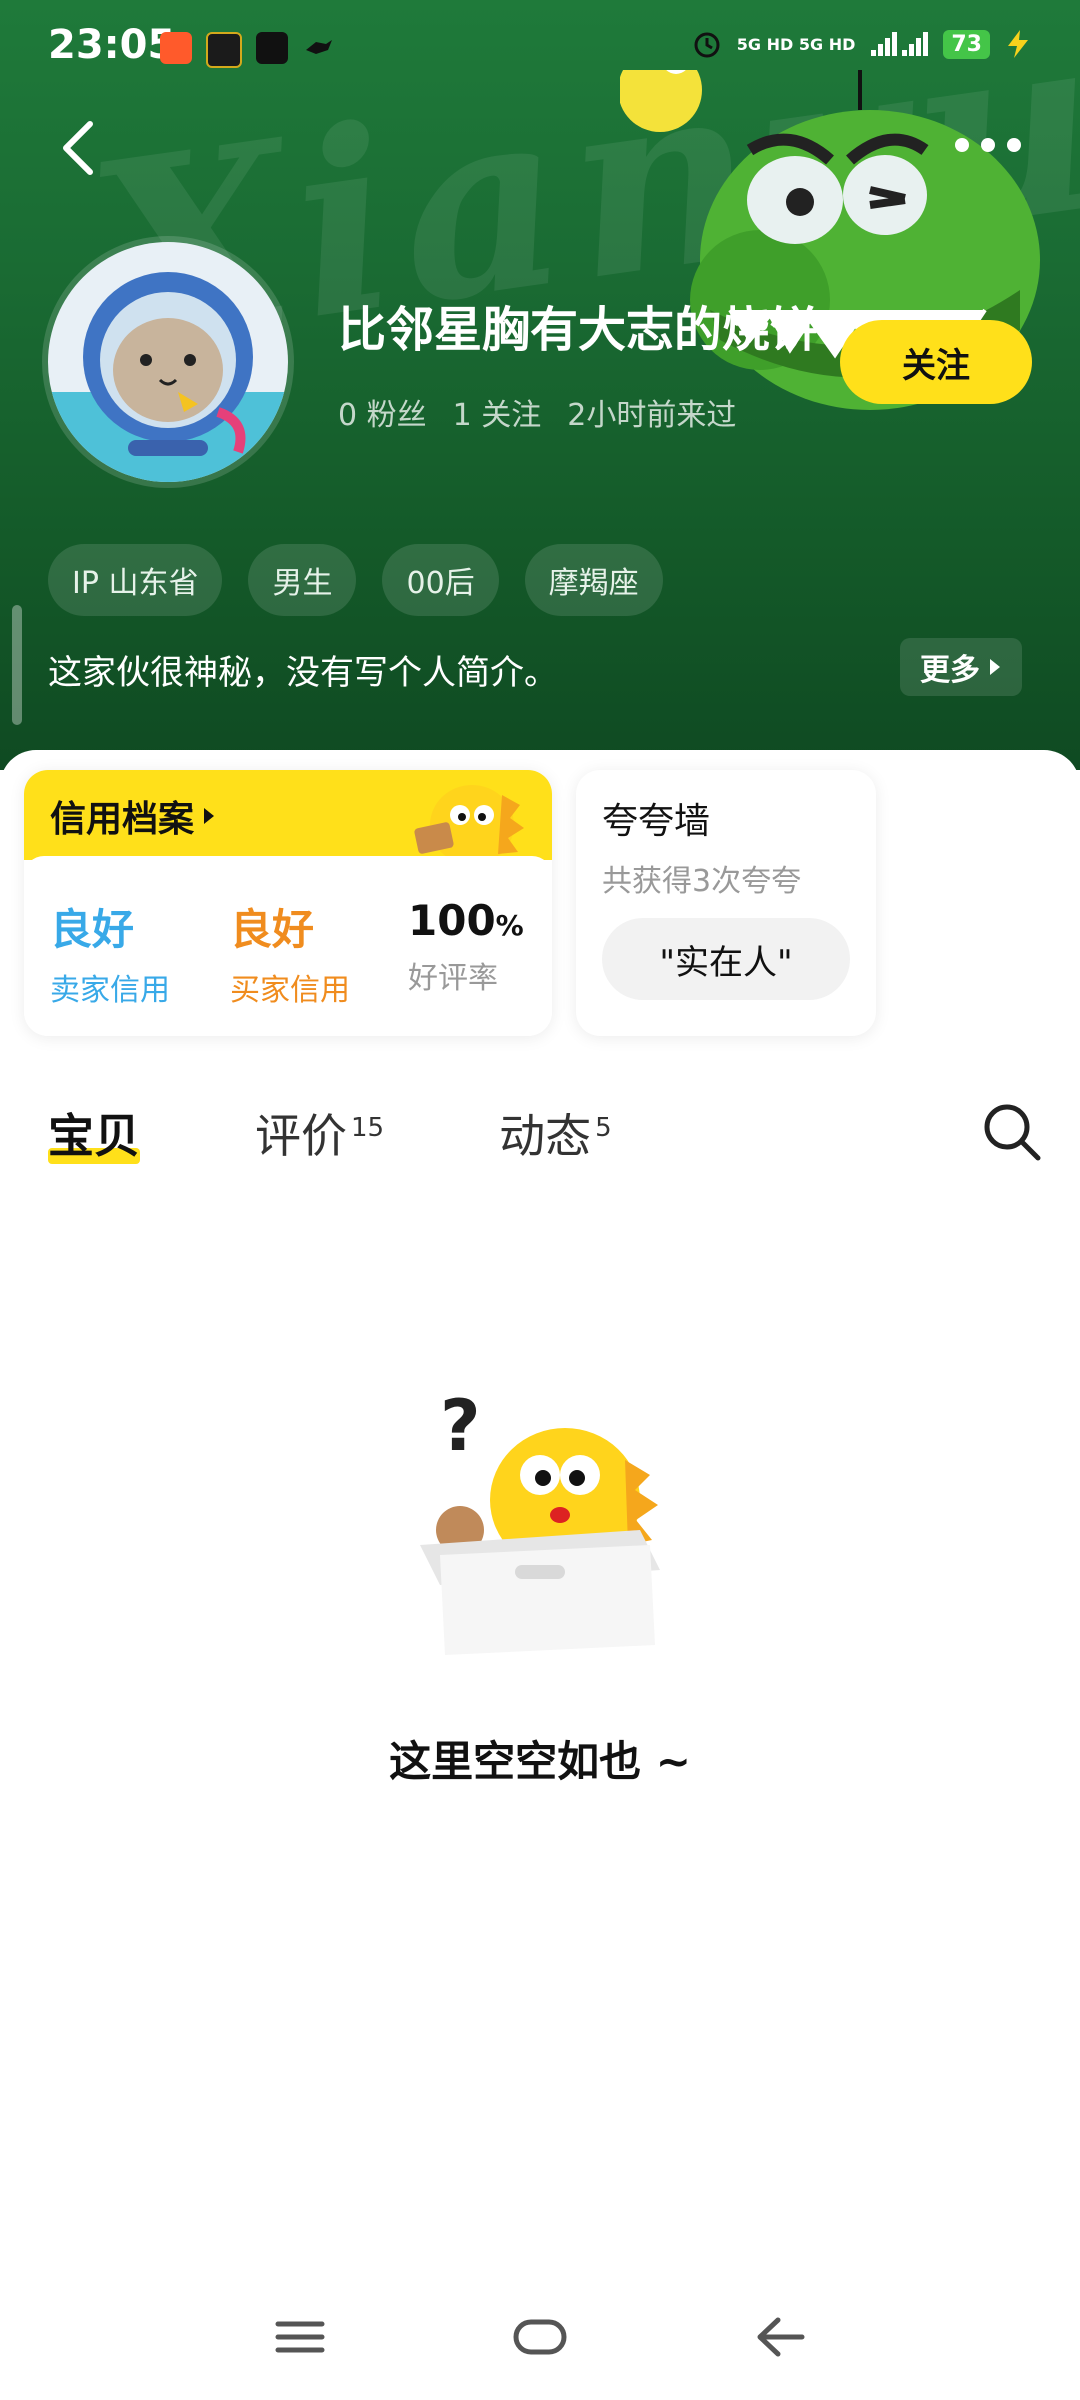 This screenshot has width=1080, height=2400. What do you see at coordinates (1012, 1132) in the screenshot?
I see `search-icon` at bounding box center [1012, 1132].